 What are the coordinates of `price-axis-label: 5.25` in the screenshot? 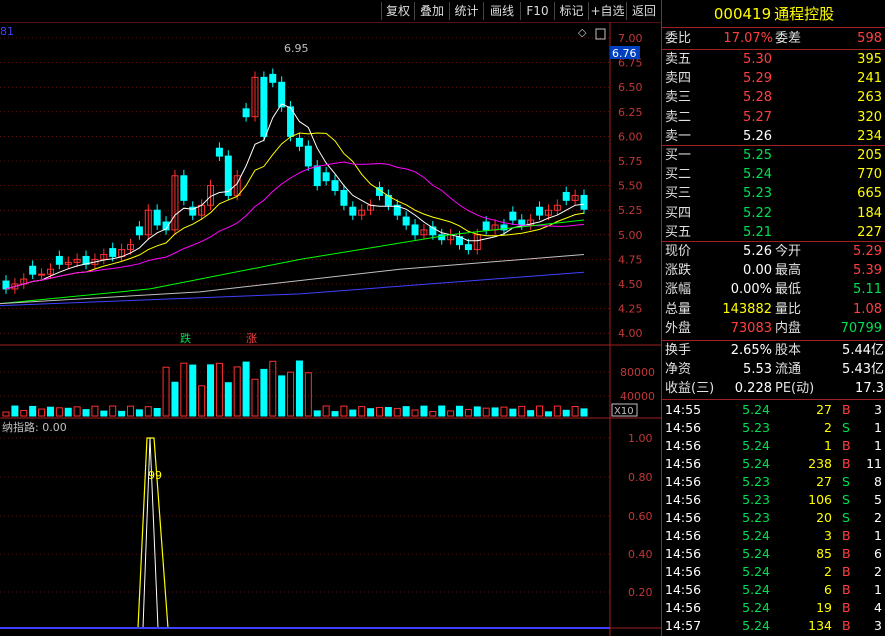 It's located at (630, 210).